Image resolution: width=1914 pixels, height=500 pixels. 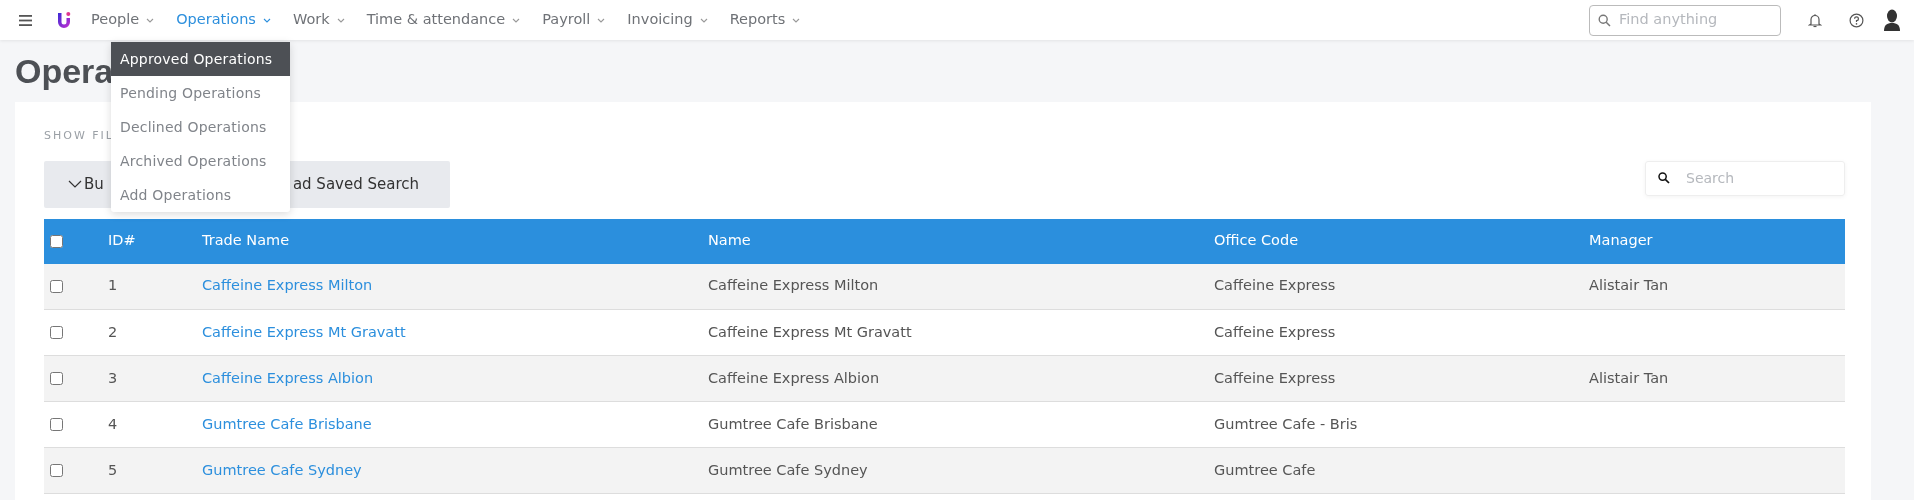 I want to click on table-cell: Caffeine Express Mt Gravatt, so click(x=810, y=331).